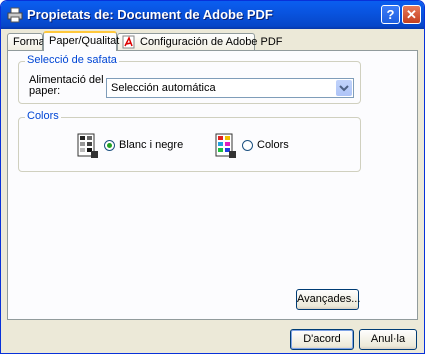 Image resolution: width=425 pixels, height=354 pixels. I want to click on chevron-down-icon, so click(344, 88).